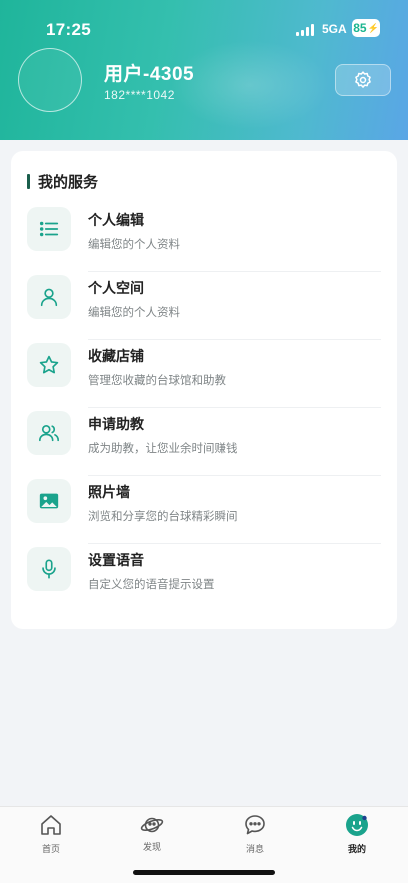 This screenshot has width=408, height=883. What do you see at coordinates (152, 835) in the screenshot?
I see `tab-discover: 发现` at bounding box center [152, 835].